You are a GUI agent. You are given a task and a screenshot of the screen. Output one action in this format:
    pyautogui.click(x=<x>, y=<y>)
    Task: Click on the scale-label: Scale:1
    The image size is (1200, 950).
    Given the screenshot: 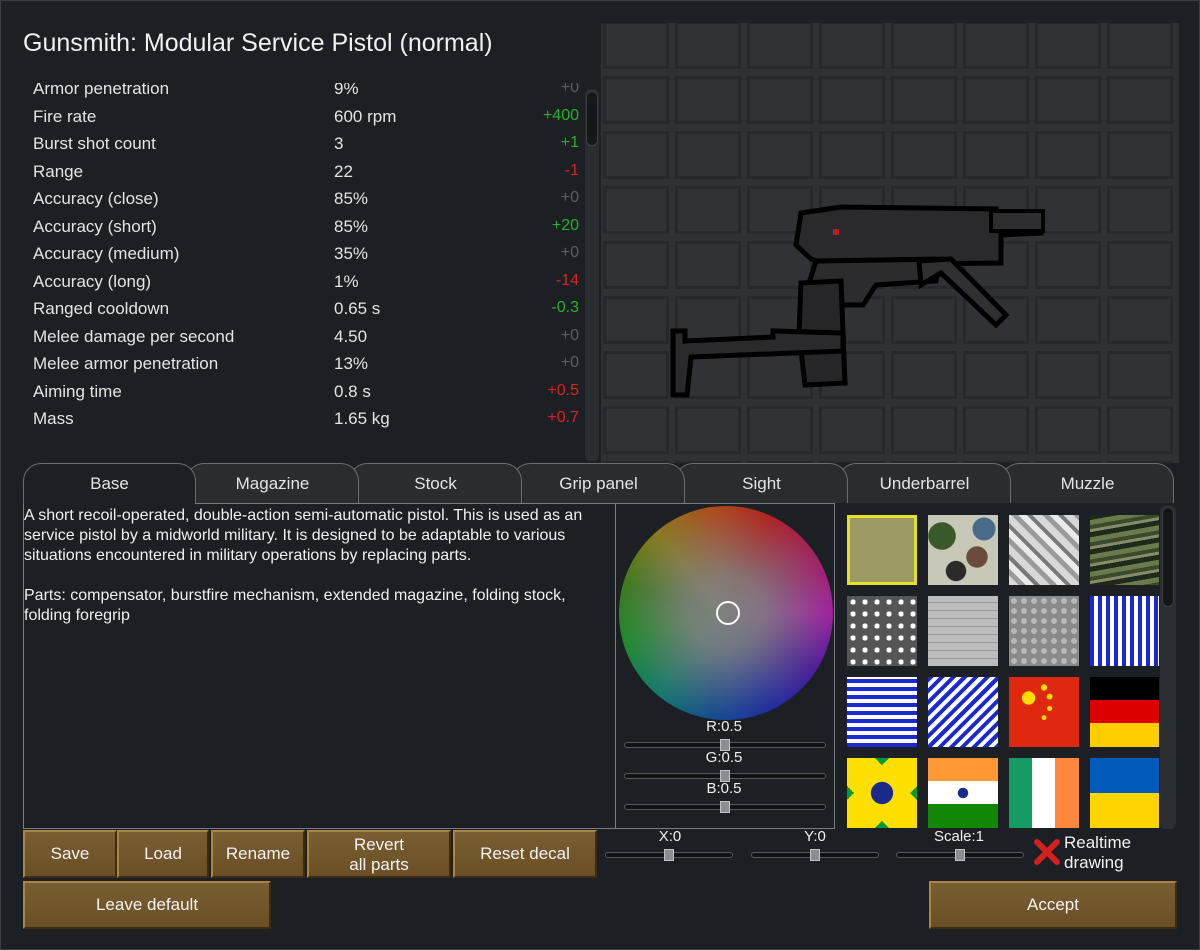 What is the action you would take?
    pyautogui.click(x=959, y=836)
    